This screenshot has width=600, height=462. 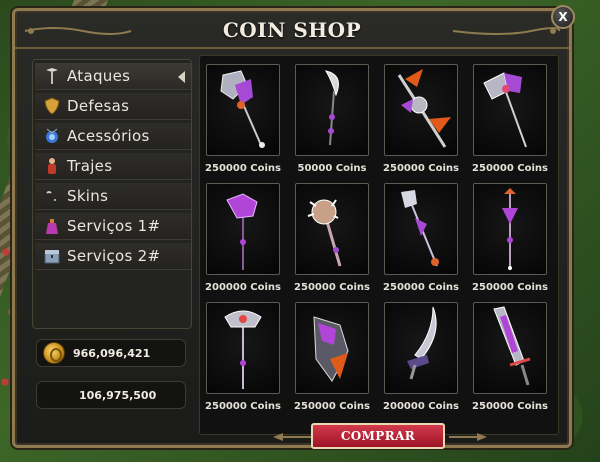 What do you see at coordinates (52, 226) in the screenshot?
I see `bag-icon` at bounding box center [52, 226].